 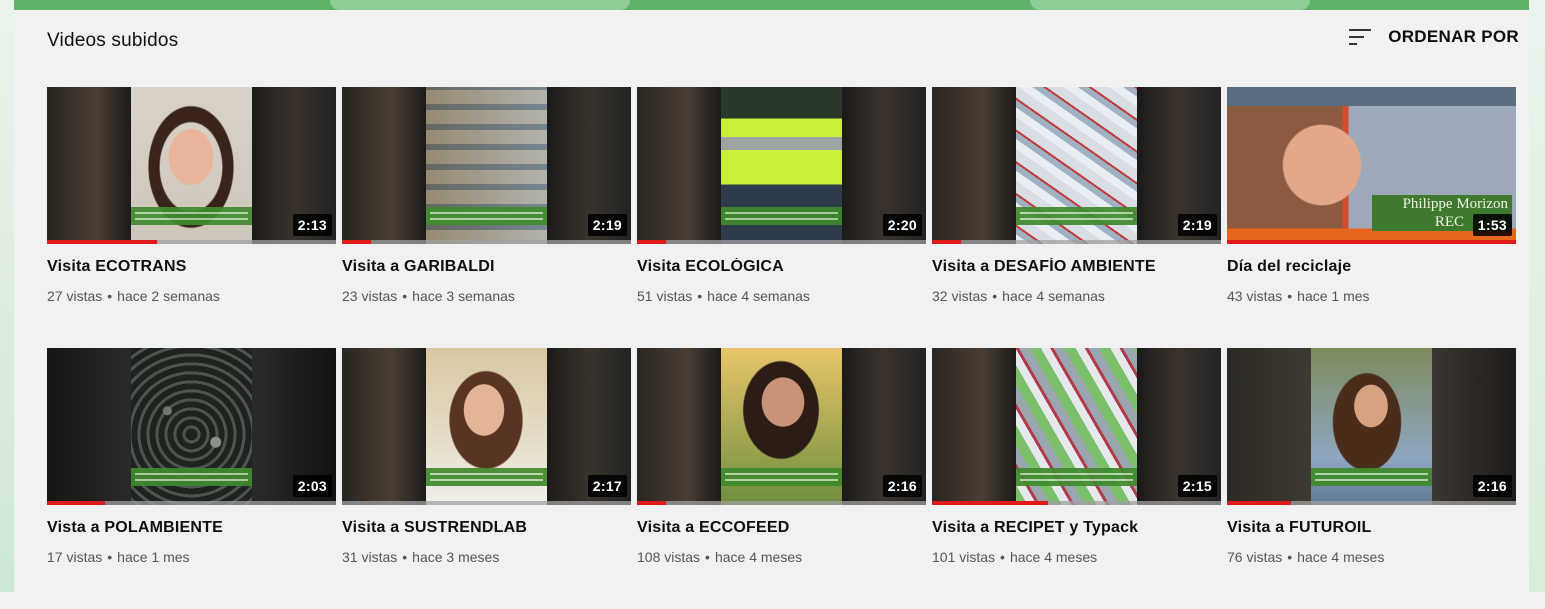 I want to click on video-metadata: 31 vistas • hace 3 meses, so click(x=486, y=557).